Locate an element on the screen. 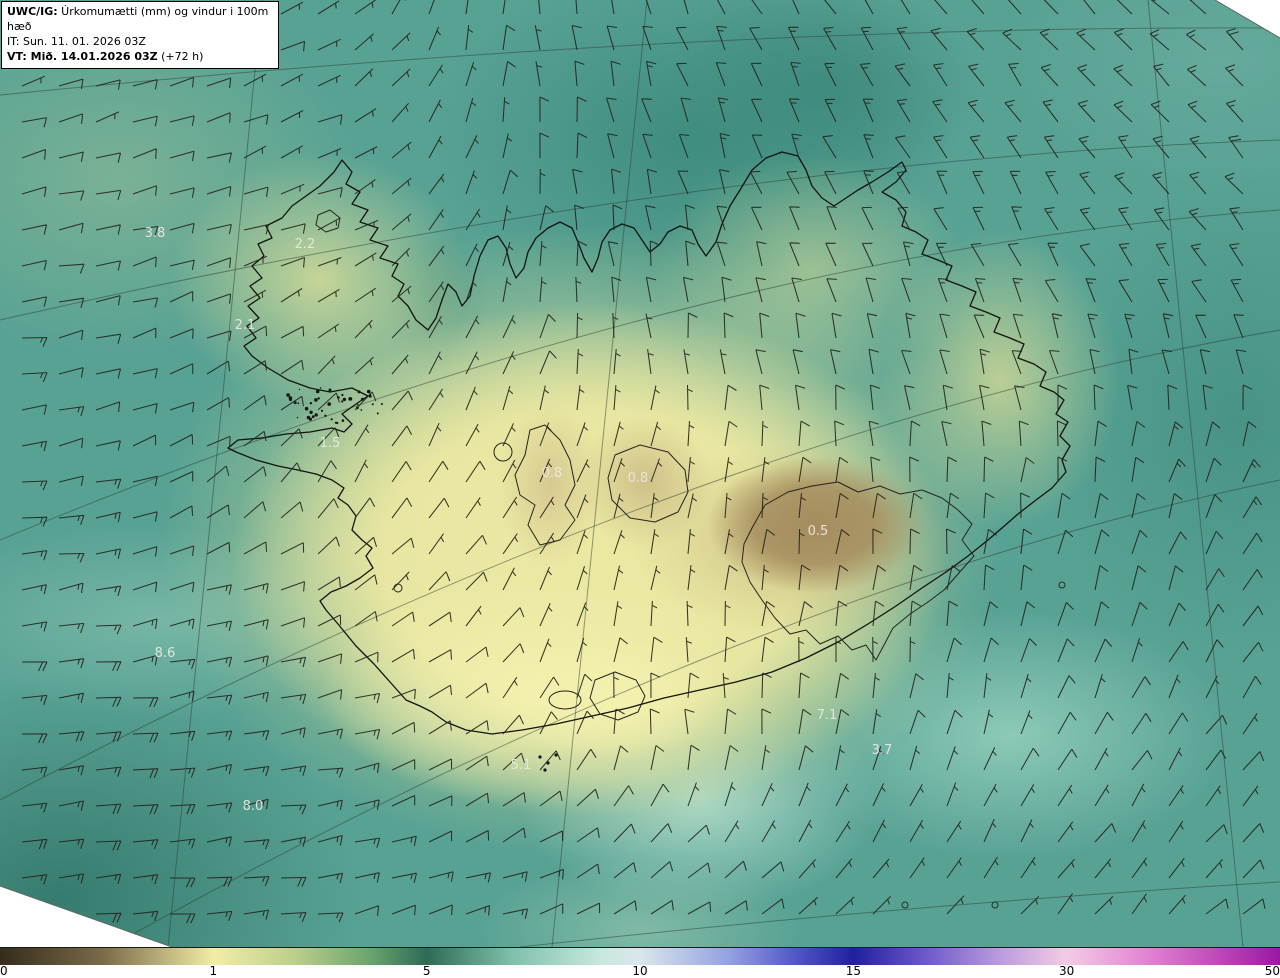 This screenshot has height=978, width=1280. precip-value-label: 1.5 is located at coordinates (330, 443).